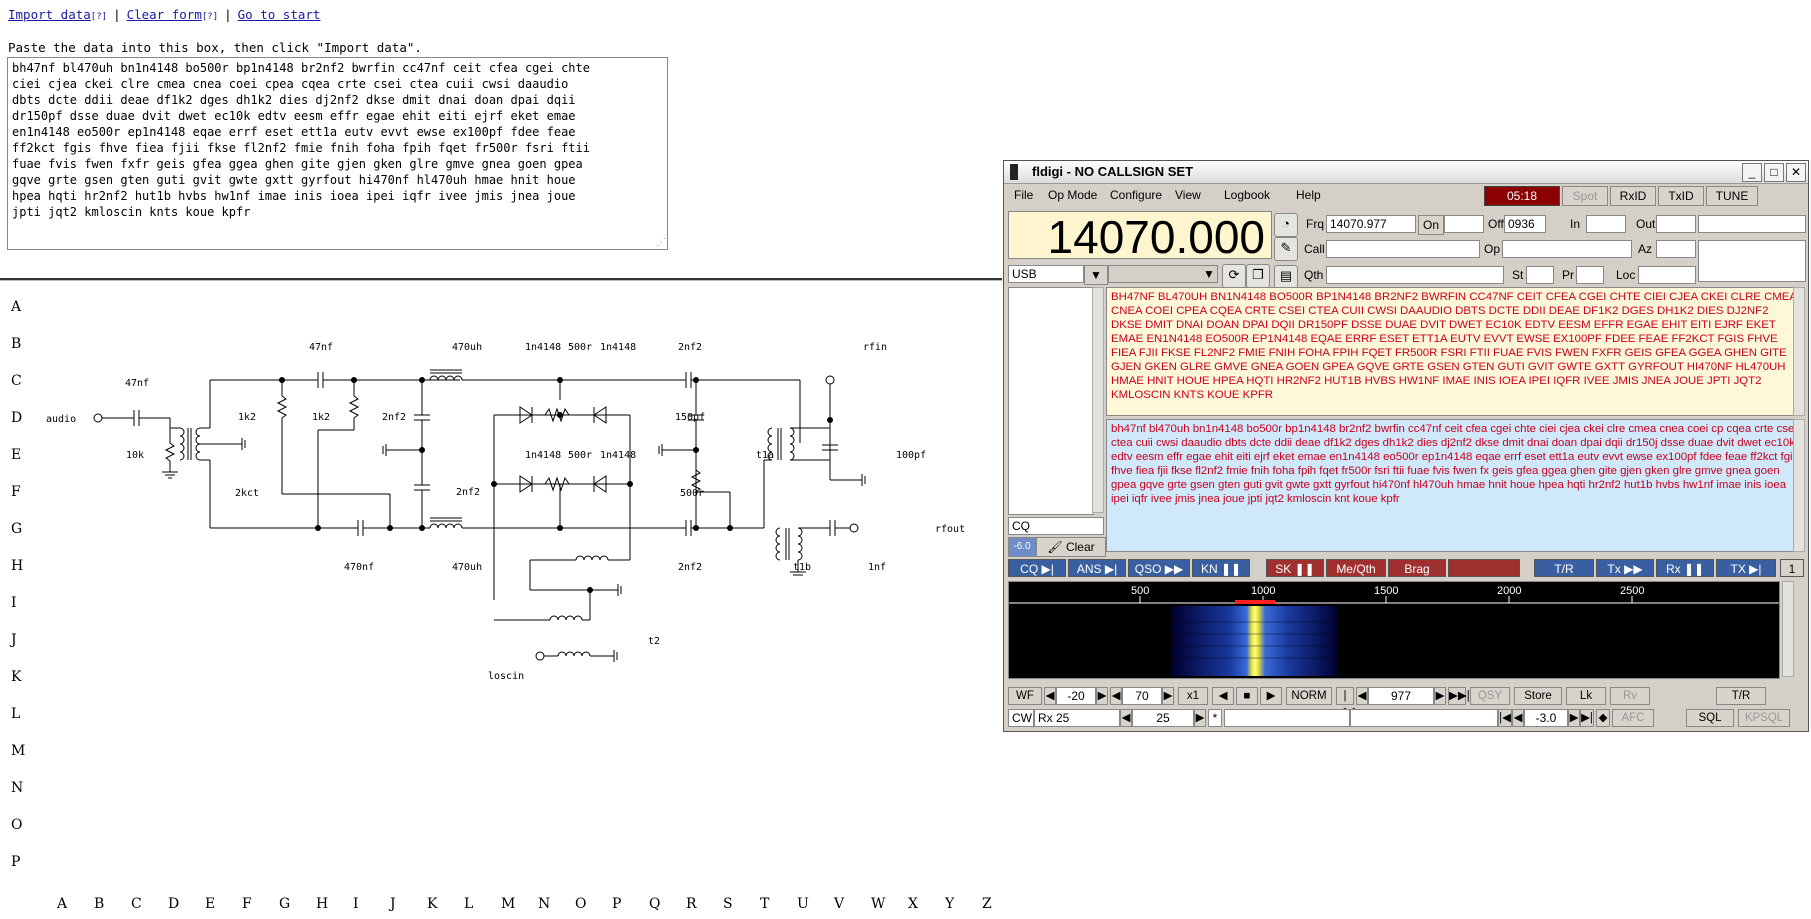  What do you see at coordinates (1072, 195) in the screenshot?
I see `menu-op-mode: Op Mode` at bounding box center [1072, 195].